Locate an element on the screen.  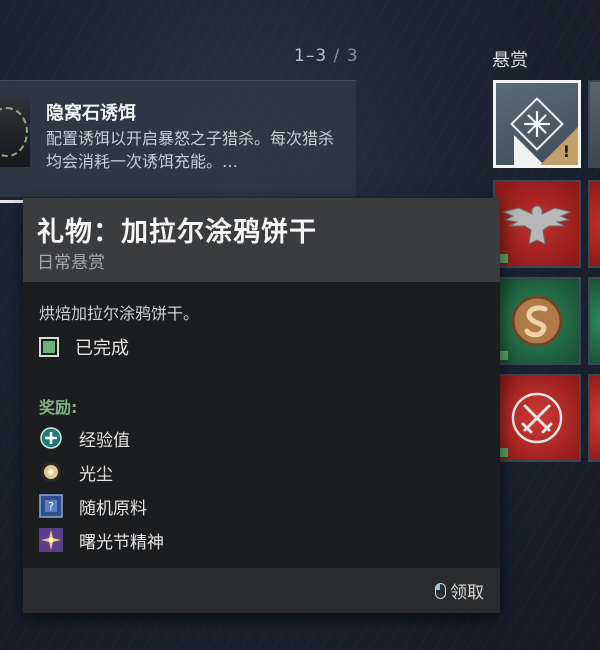
alert-corner is located at coordinates (559, 146).